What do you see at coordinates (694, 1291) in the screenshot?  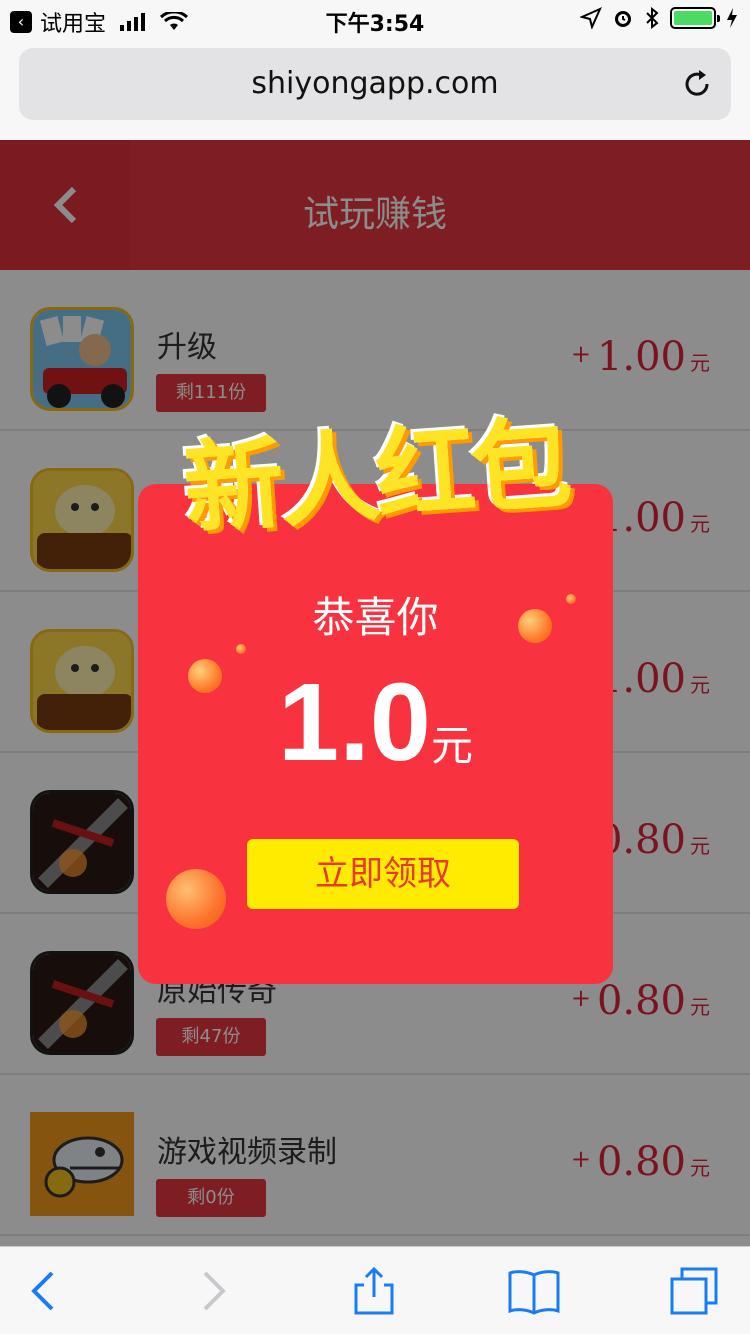 I see `tabs-icon` at bounding box center [694, 1291].